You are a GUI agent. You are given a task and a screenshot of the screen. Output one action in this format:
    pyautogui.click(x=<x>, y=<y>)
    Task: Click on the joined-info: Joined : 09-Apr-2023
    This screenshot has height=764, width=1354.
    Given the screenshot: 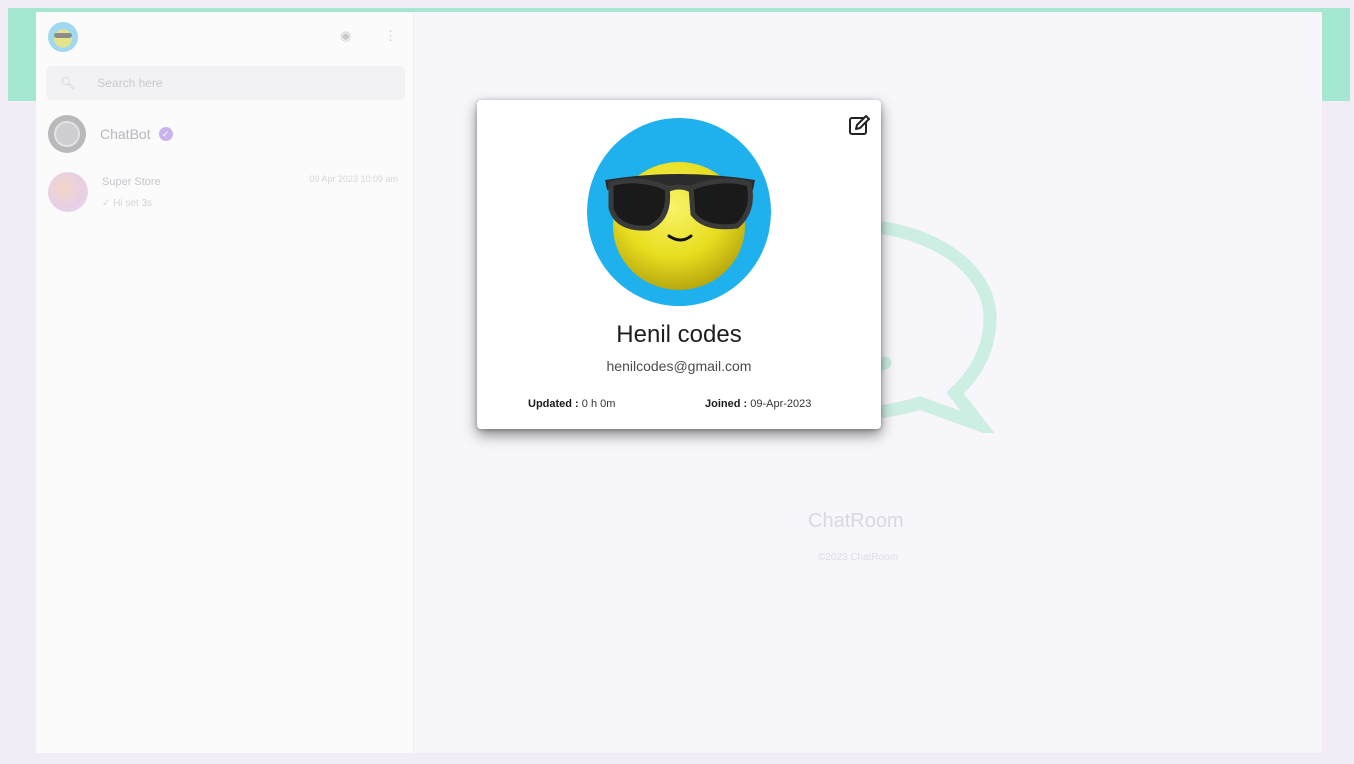 What is the action you would take?
    pyautogui.click(x=758, y=404)
    